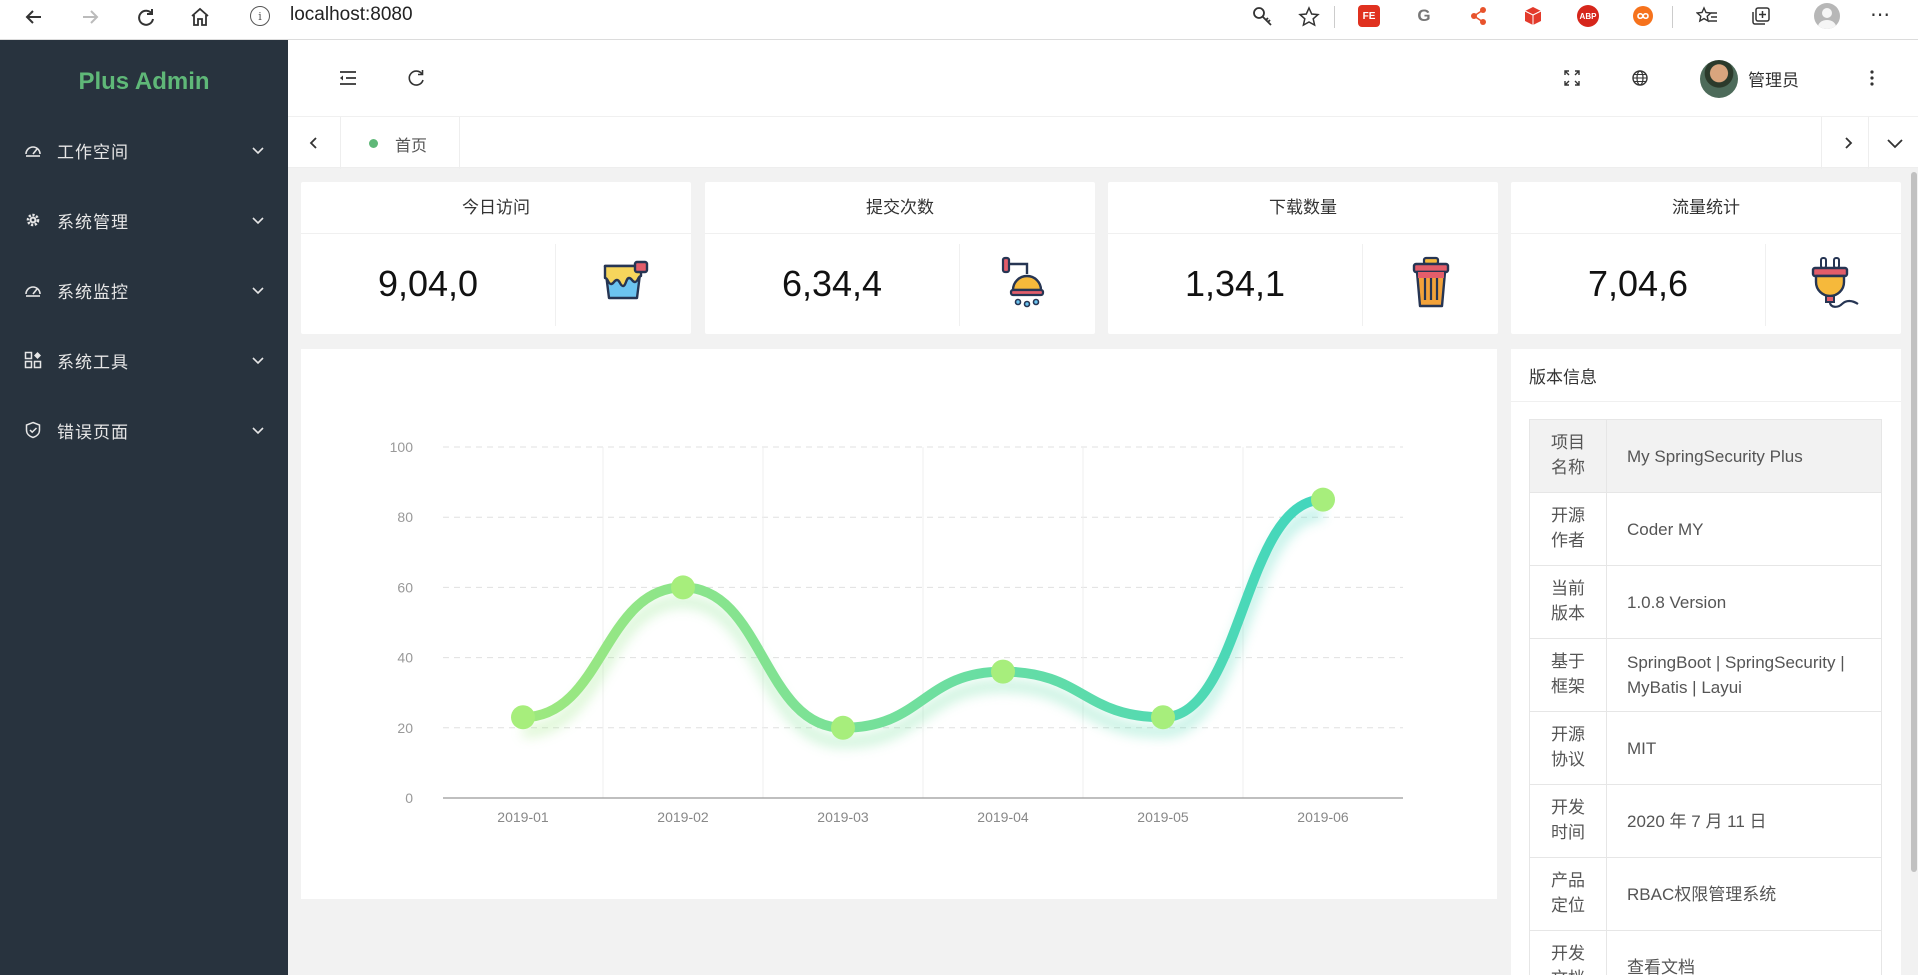 This screenshot has width=1918, height=975. Describe the element at coordinates (411, 145) in the screenshot. I see `tab-home-label: 首页` at that location.